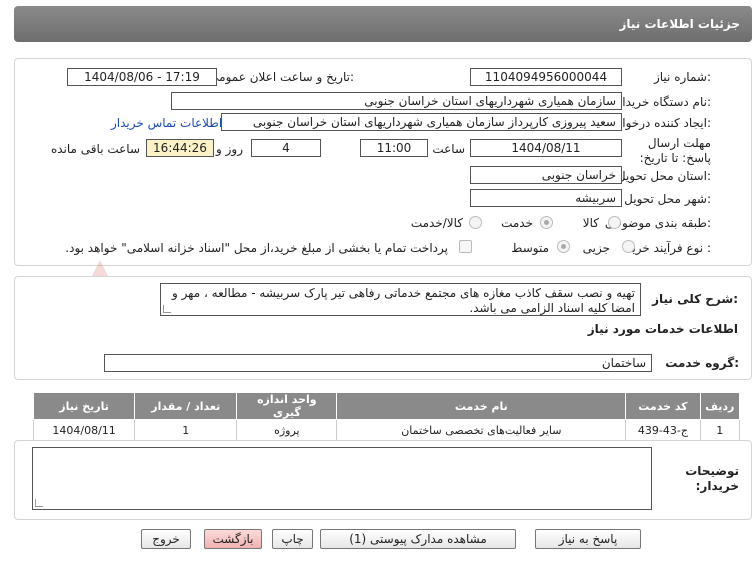 The height and width of the screenshot is (566, 755). I want to click on col-name-header: نام خدمت, so click(481, 406).